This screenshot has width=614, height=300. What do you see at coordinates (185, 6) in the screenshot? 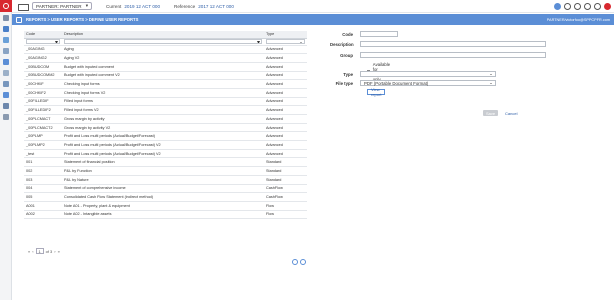
I see `reference-label: Reference` at bounding box center [185, 6].